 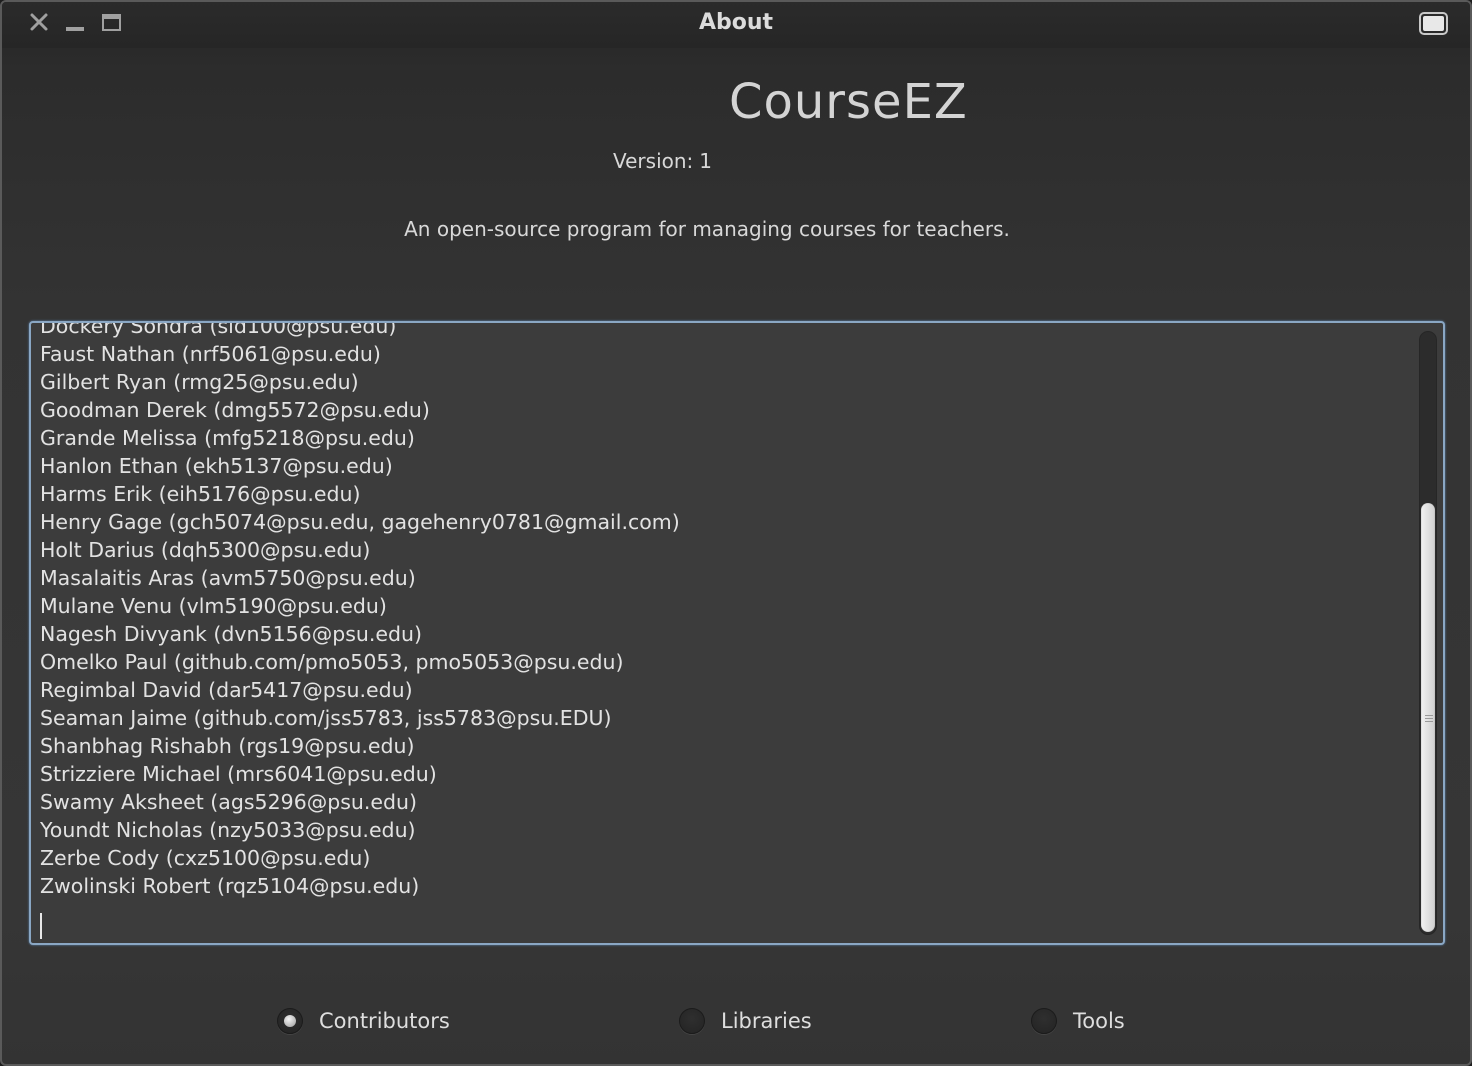 What do you see at coordinates (235, 410) in the screenshot?
I see `contributor-line: Goodman Derek (dmg5572@psu.edu)` at bounding box center [235, 410].